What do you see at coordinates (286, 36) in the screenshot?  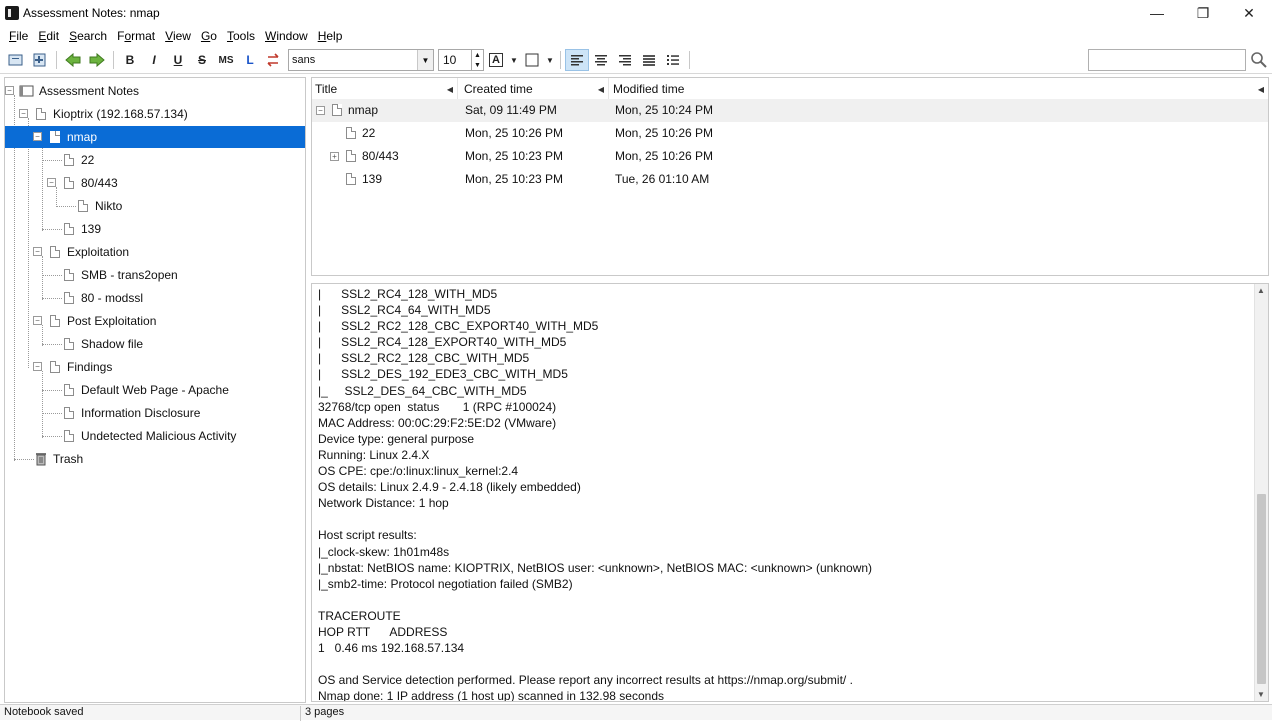 I see `menu-window: Window` at bounding box center [286, 36].